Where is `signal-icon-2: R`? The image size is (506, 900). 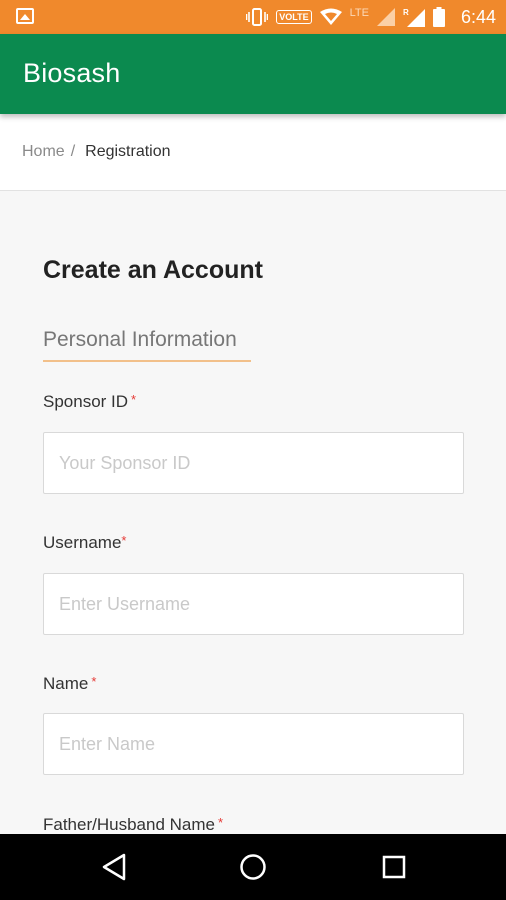
signal-icon-2: R is located at coordinates (414, 17).